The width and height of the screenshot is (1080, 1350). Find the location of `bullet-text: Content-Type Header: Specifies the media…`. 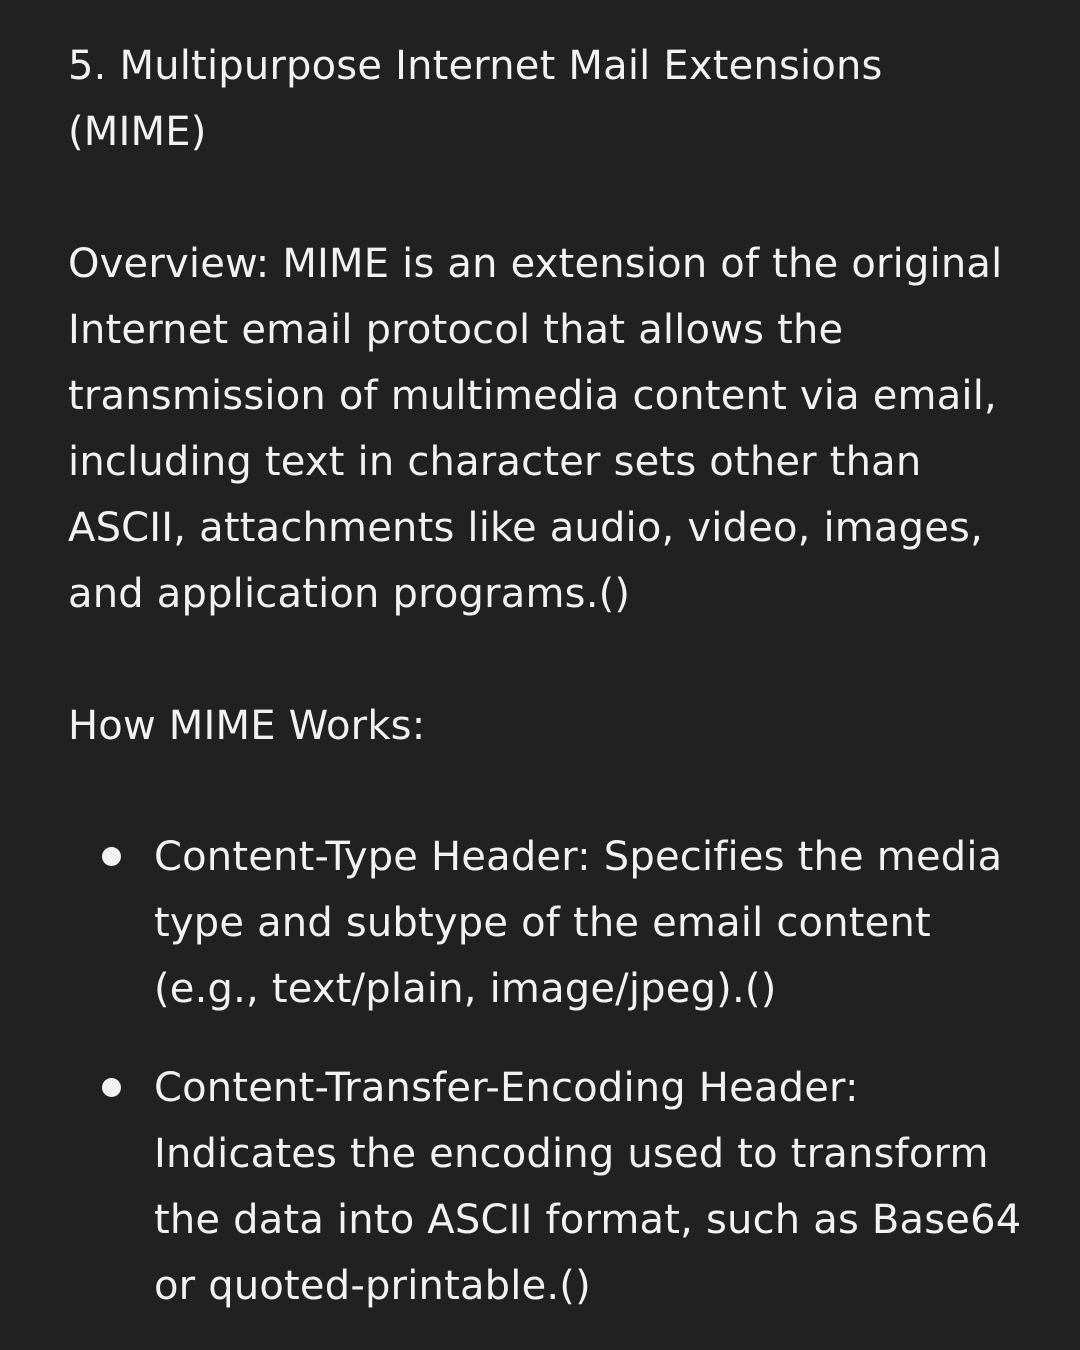

bullet-text: Content-Type Header: Specifies the media… is located at coordinates (578, 923).